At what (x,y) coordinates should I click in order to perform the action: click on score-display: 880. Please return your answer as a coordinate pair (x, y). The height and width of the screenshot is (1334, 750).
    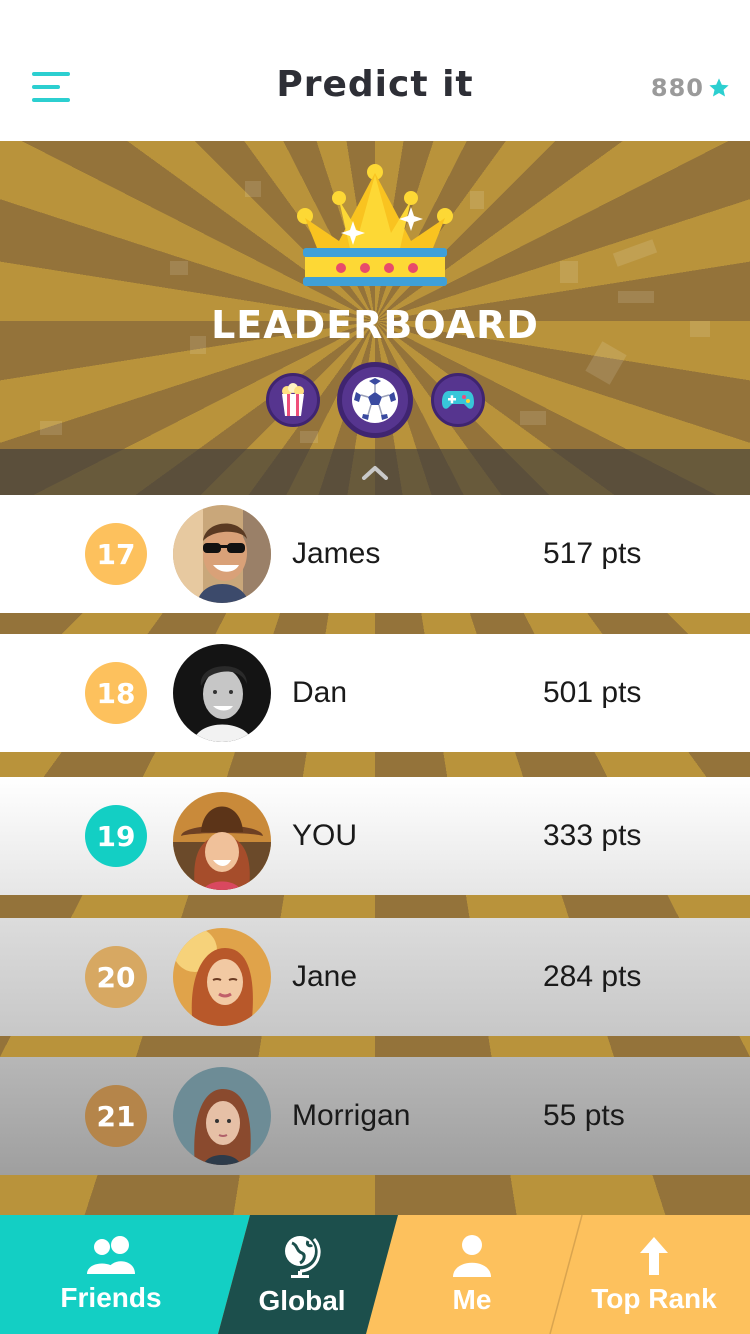
    Looking at the image, I should click on (690, 88).